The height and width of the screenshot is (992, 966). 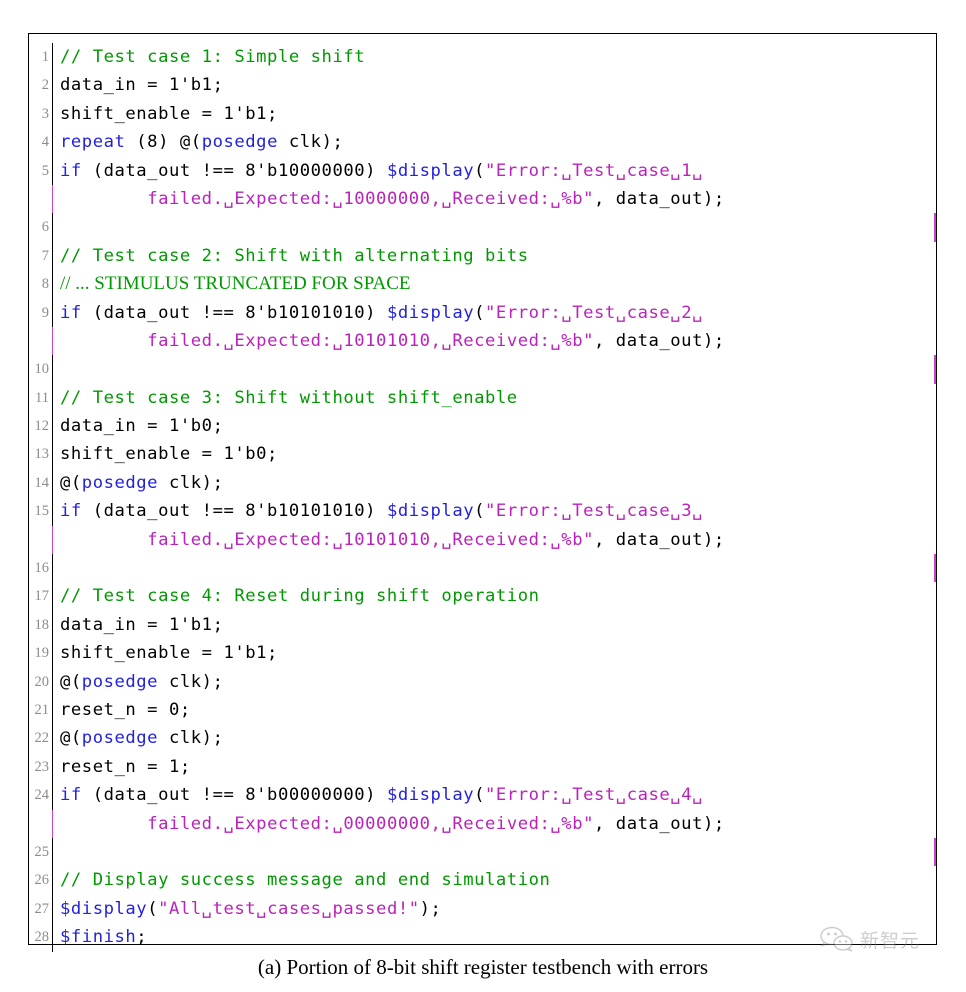 What do you see at coordinates (42, 596) in the screenshot?
I see `line-number: 17` at bounding box center [42, 596].